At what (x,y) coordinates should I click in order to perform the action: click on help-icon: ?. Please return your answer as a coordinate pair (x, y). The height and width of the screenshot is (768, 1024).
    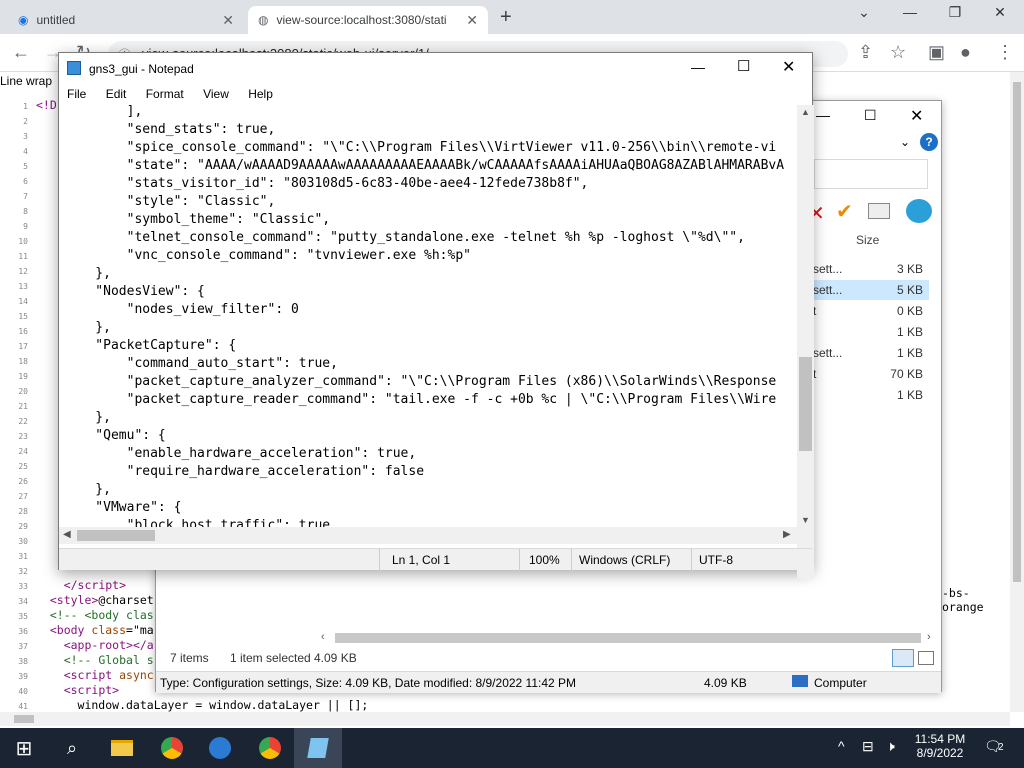
    Looking at the image, I should click on (929, 142).